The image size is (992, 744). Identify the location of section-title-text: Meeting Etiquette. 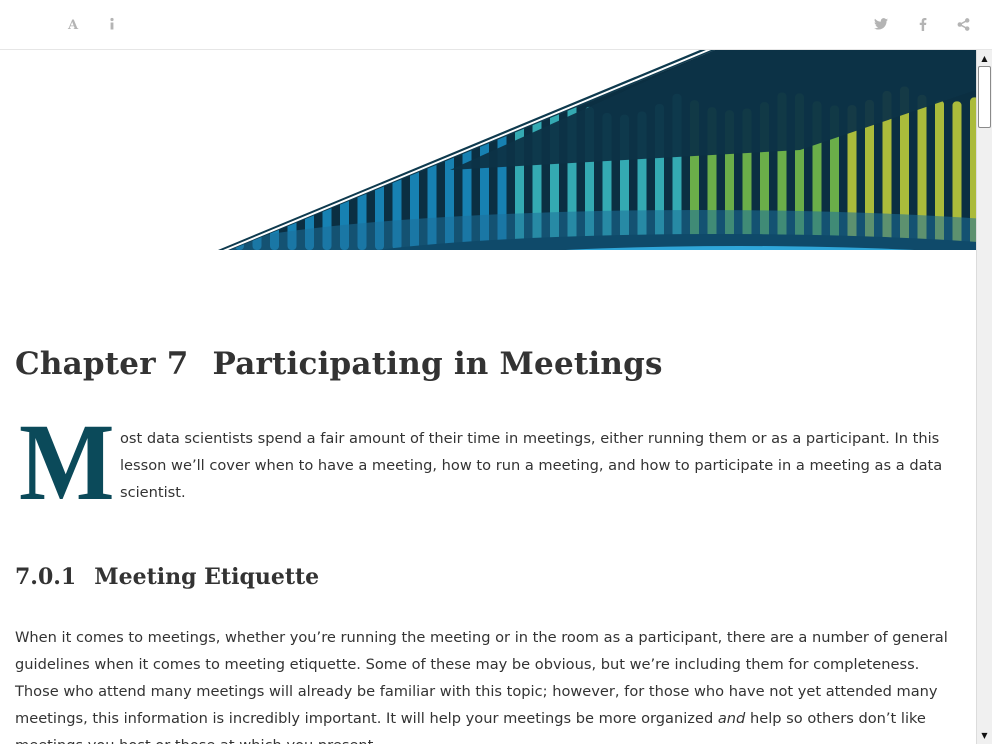
(207, 577).